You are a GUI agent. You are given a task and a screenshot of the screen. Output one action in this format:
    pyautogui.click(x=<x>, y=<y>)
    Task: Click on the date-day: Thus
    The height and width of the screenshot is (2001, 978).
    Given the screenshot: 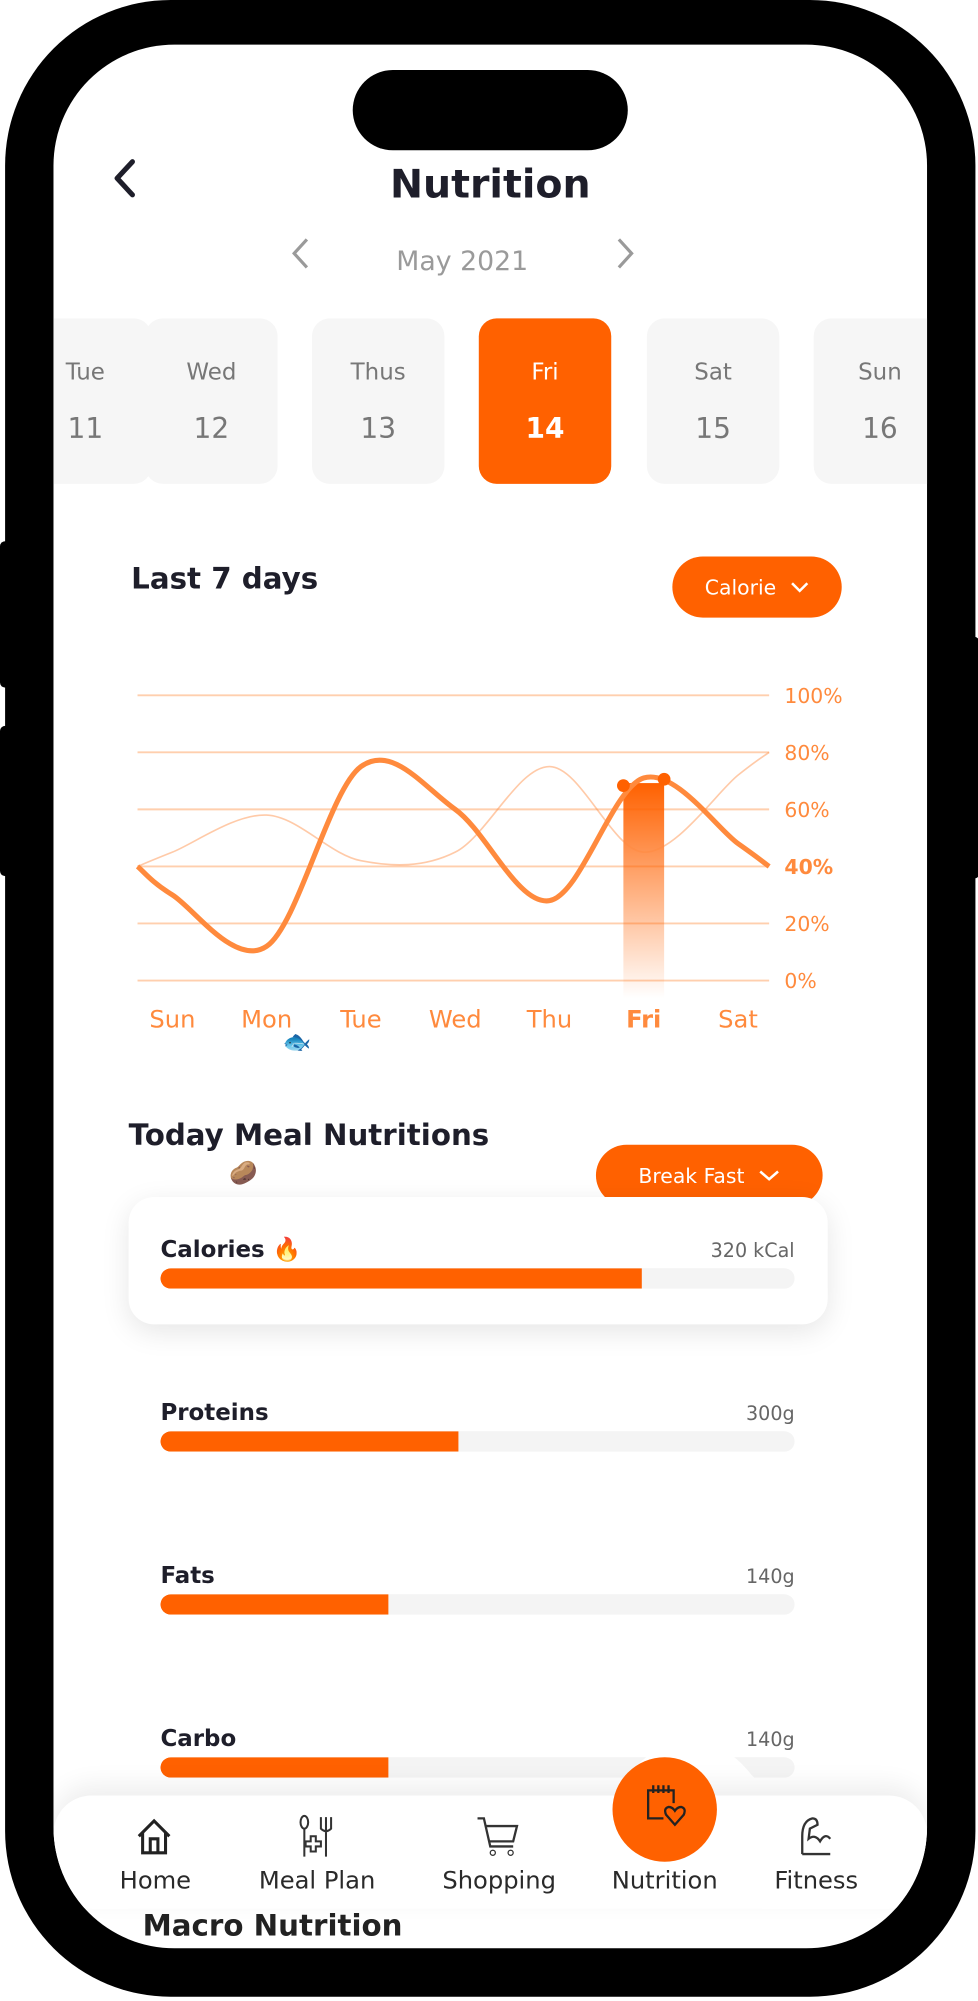 What is the action you would take?
    pyautogui.click(x=378, y=372)
    